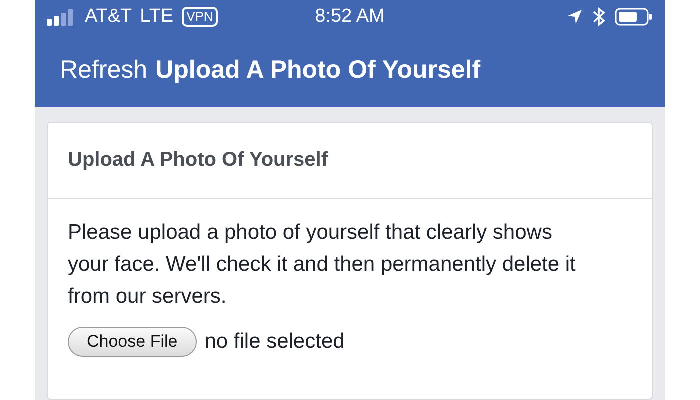  What do you see at coordinates (132, 342) in the screenshot?
I see `choose-file-button: Choose File` at bounding box center [132, 342].